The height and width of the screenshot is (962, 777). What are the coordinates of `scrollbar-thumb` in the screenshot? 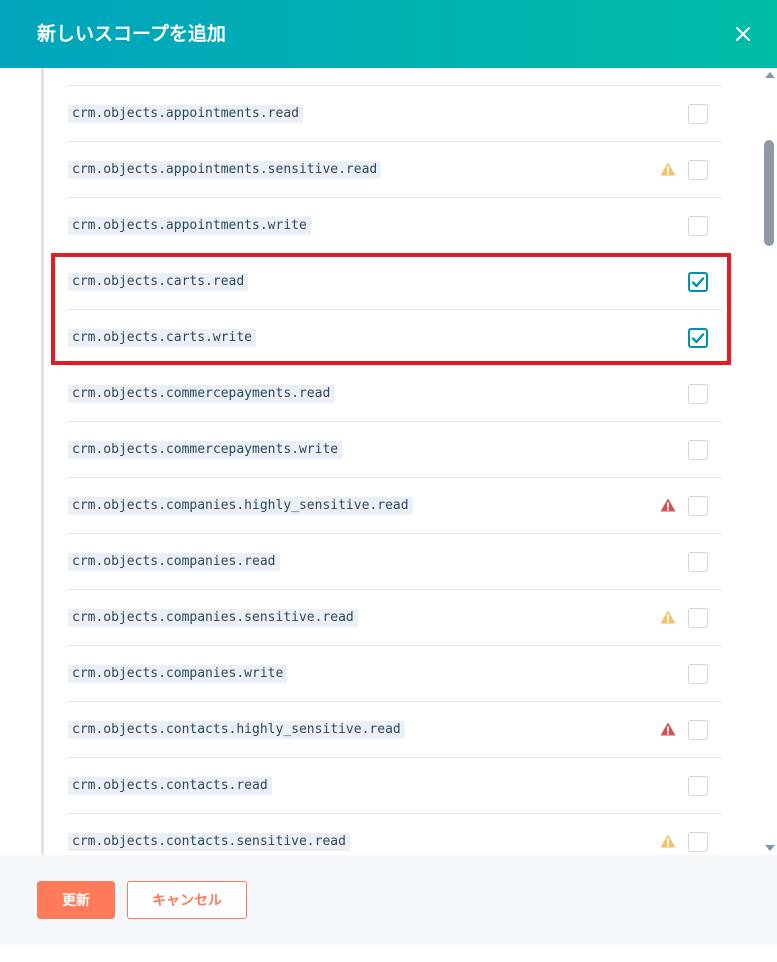 It's located at (769, 193).